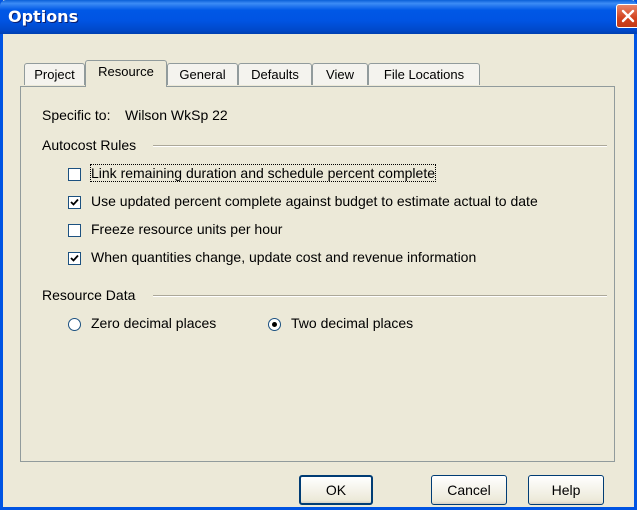 Image resolution: width=637 pixels, height=516 pixels. Describe the element at coordinates (336, 490) in the screenshot. I see `ok-button: OK` at that location.